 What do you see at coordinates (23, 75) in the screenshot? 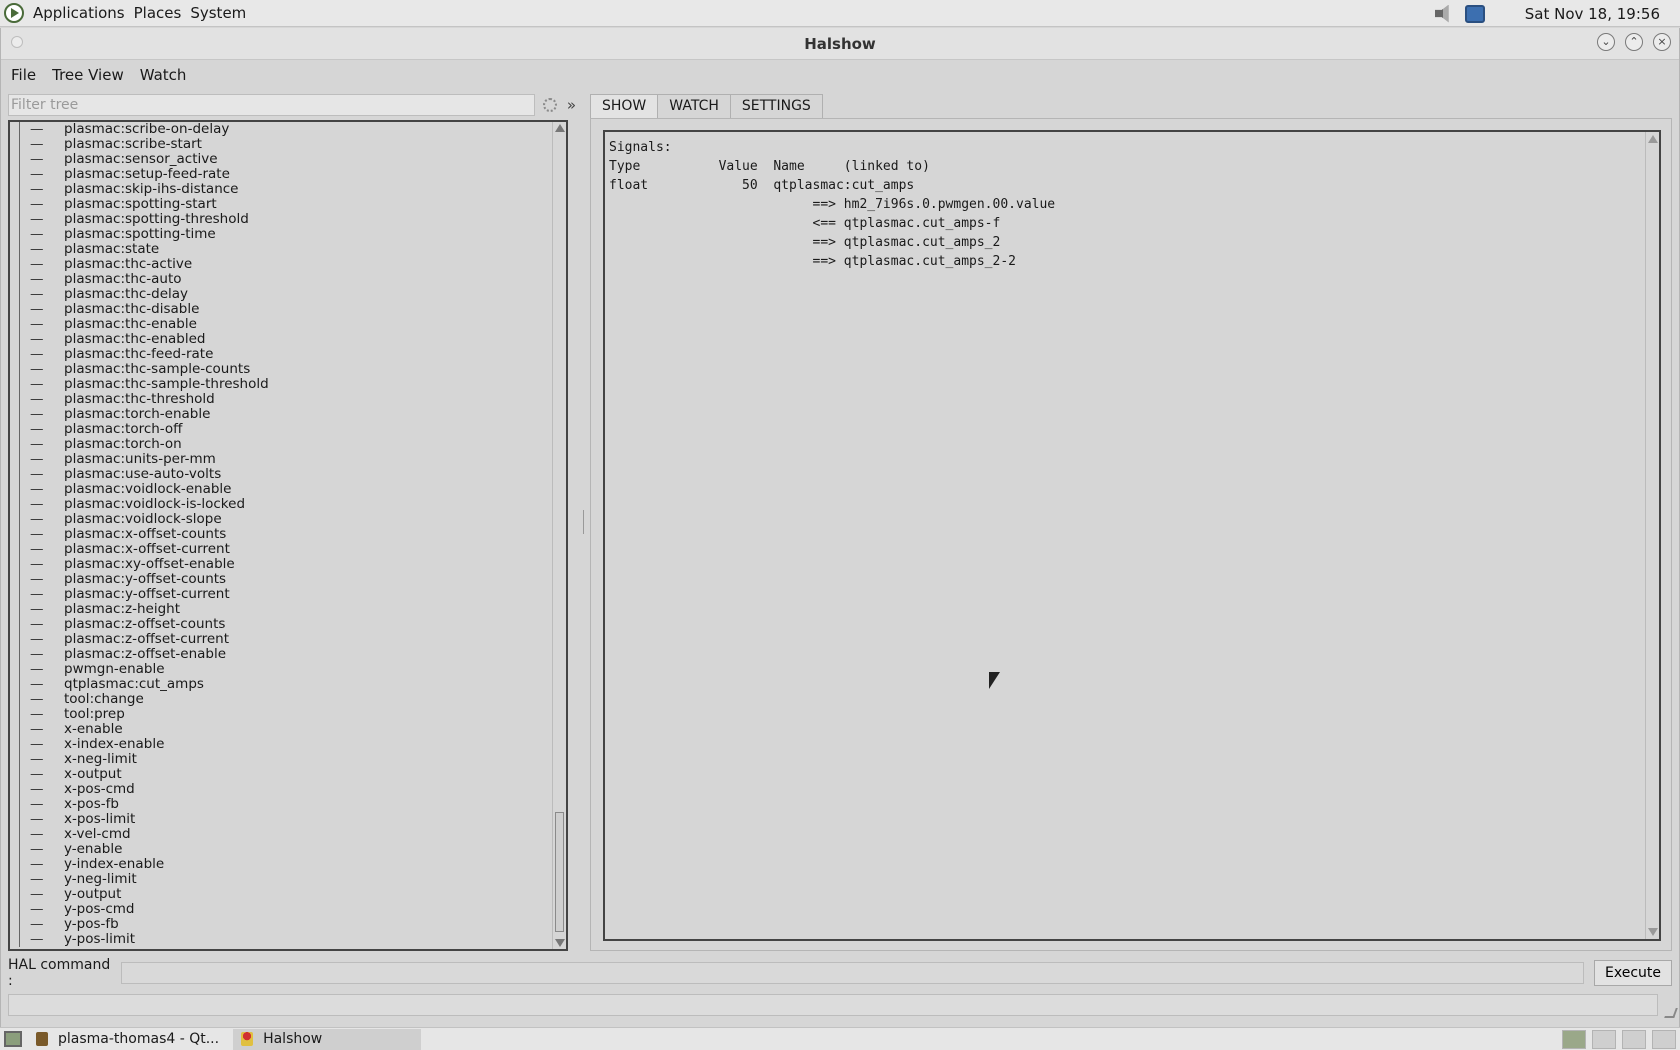
I see `menu-file: File` at bounding box center [23, 75].